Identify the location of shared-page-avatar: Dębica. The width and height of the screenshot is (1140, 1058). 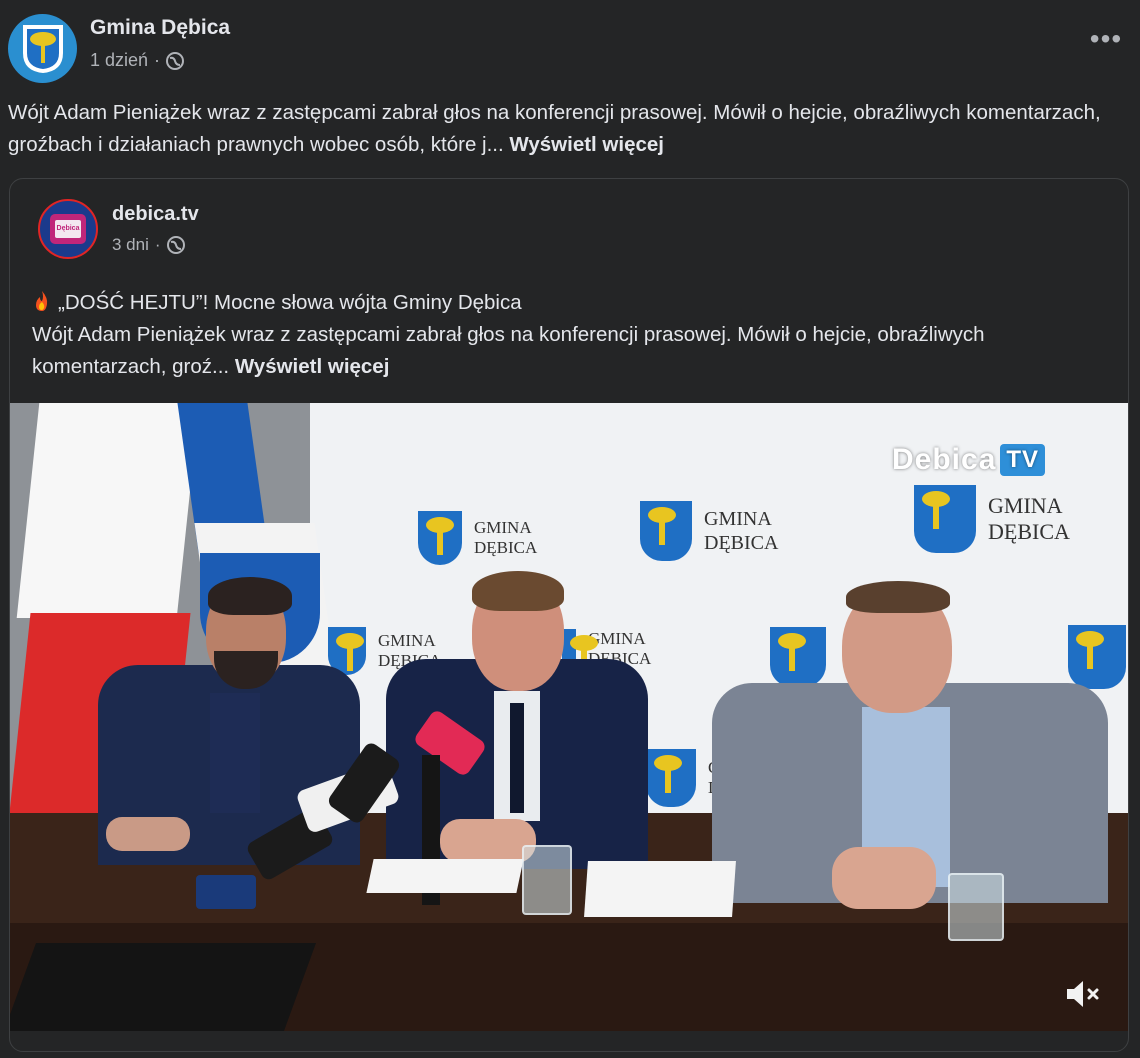
(68, 229).